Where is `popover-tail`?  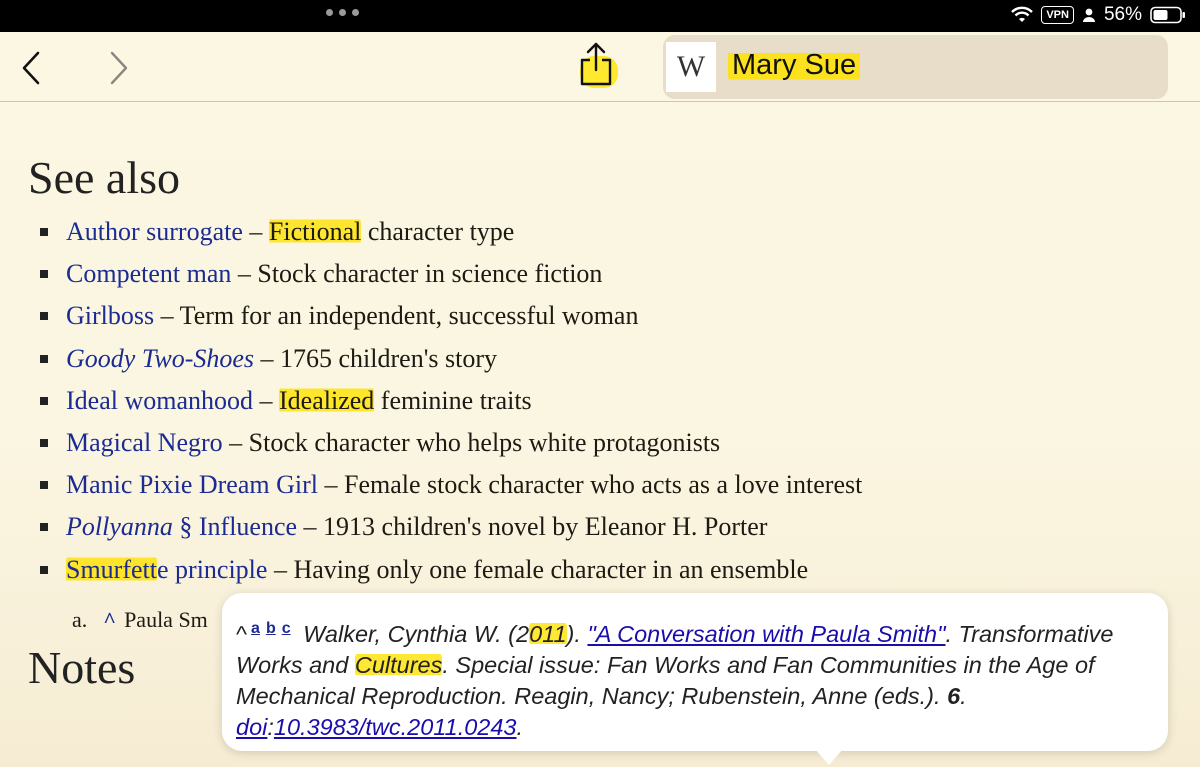
popover-tail is located at coordinates (829, 757).